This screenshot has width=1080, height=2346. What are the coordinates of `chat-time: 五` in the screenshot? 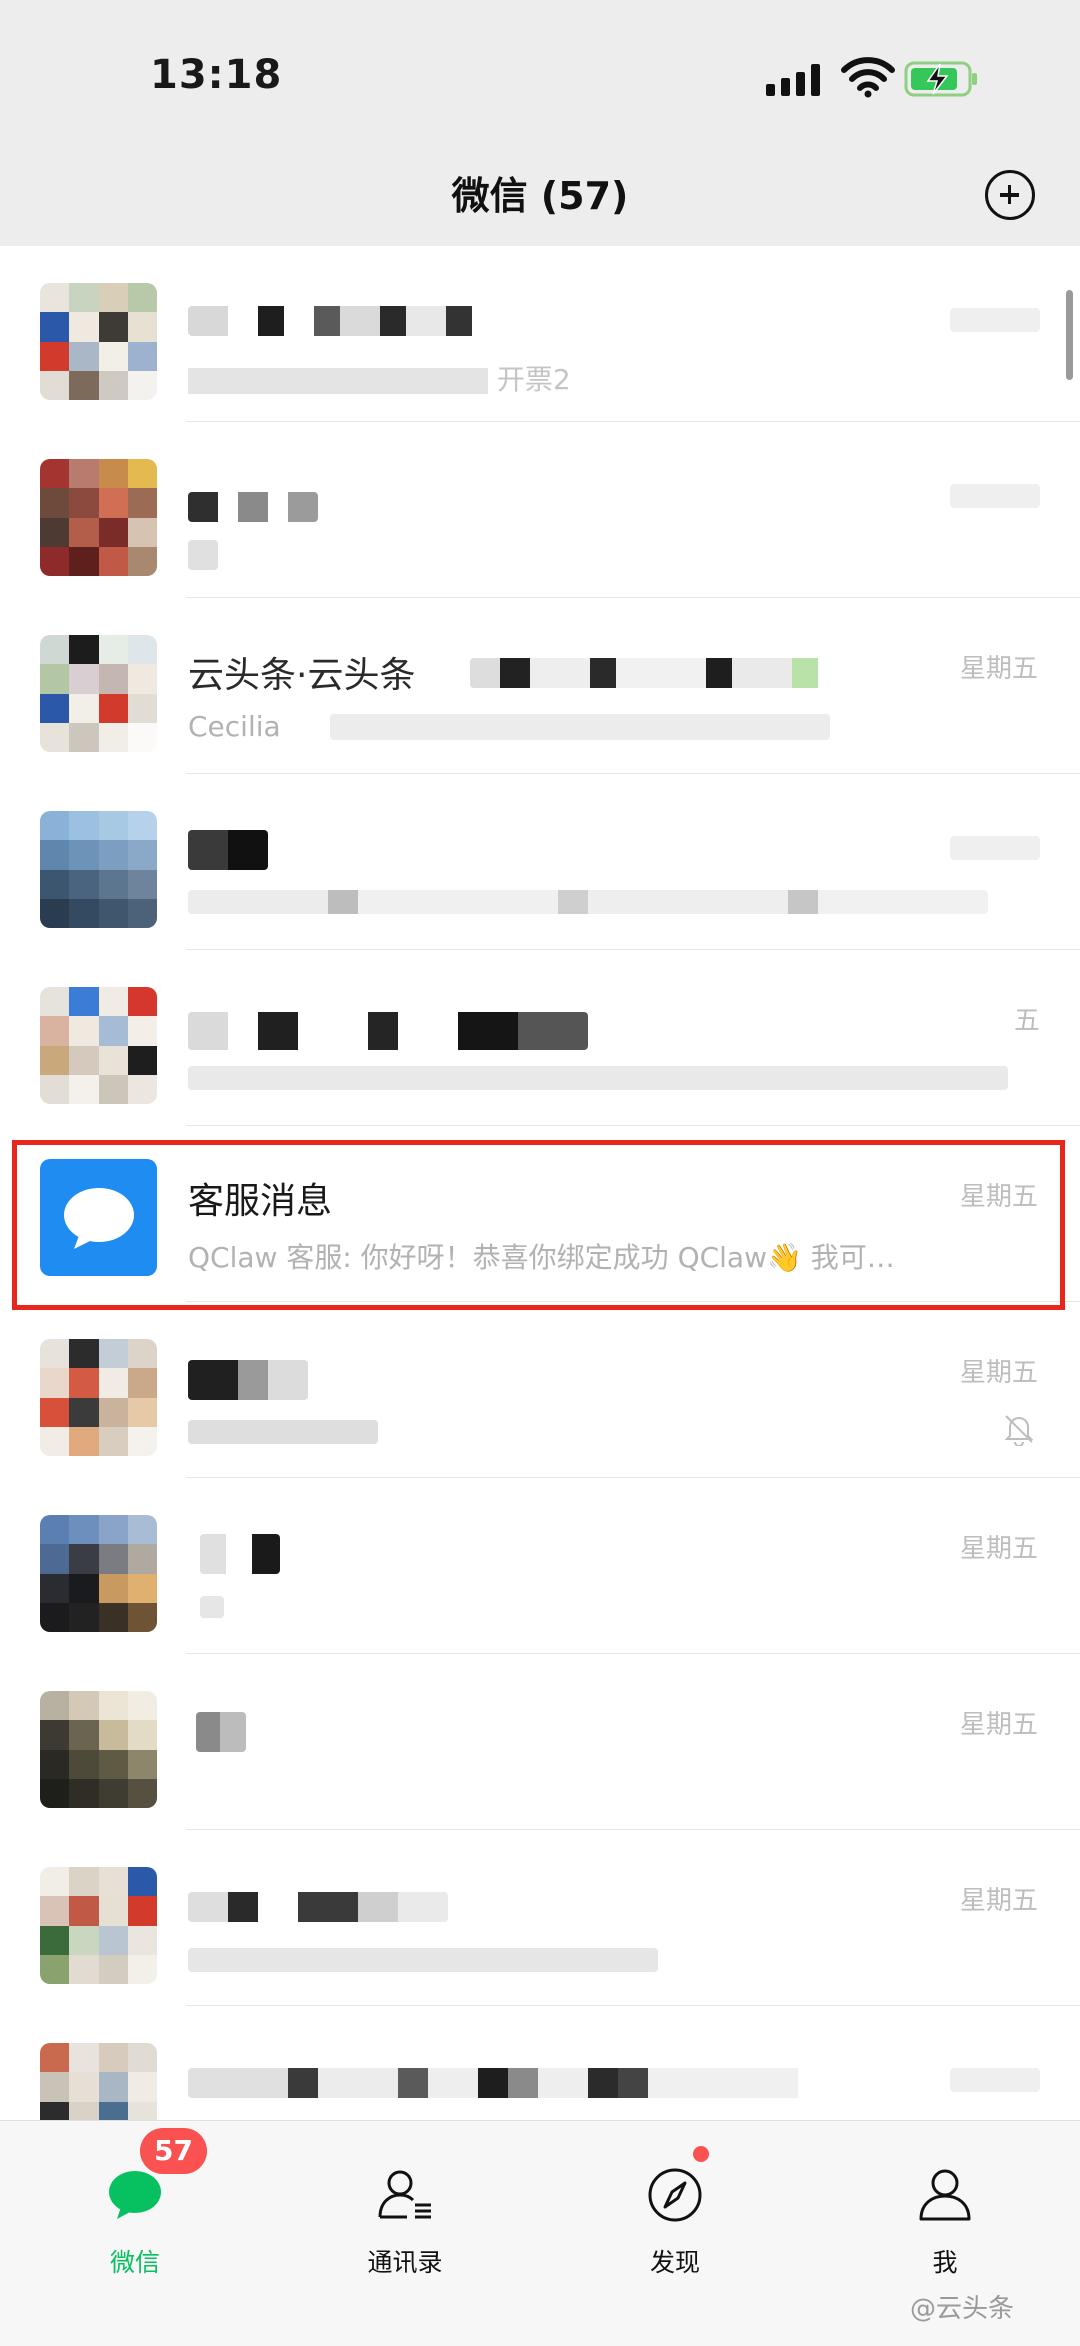 It's located at (1026, 1021).